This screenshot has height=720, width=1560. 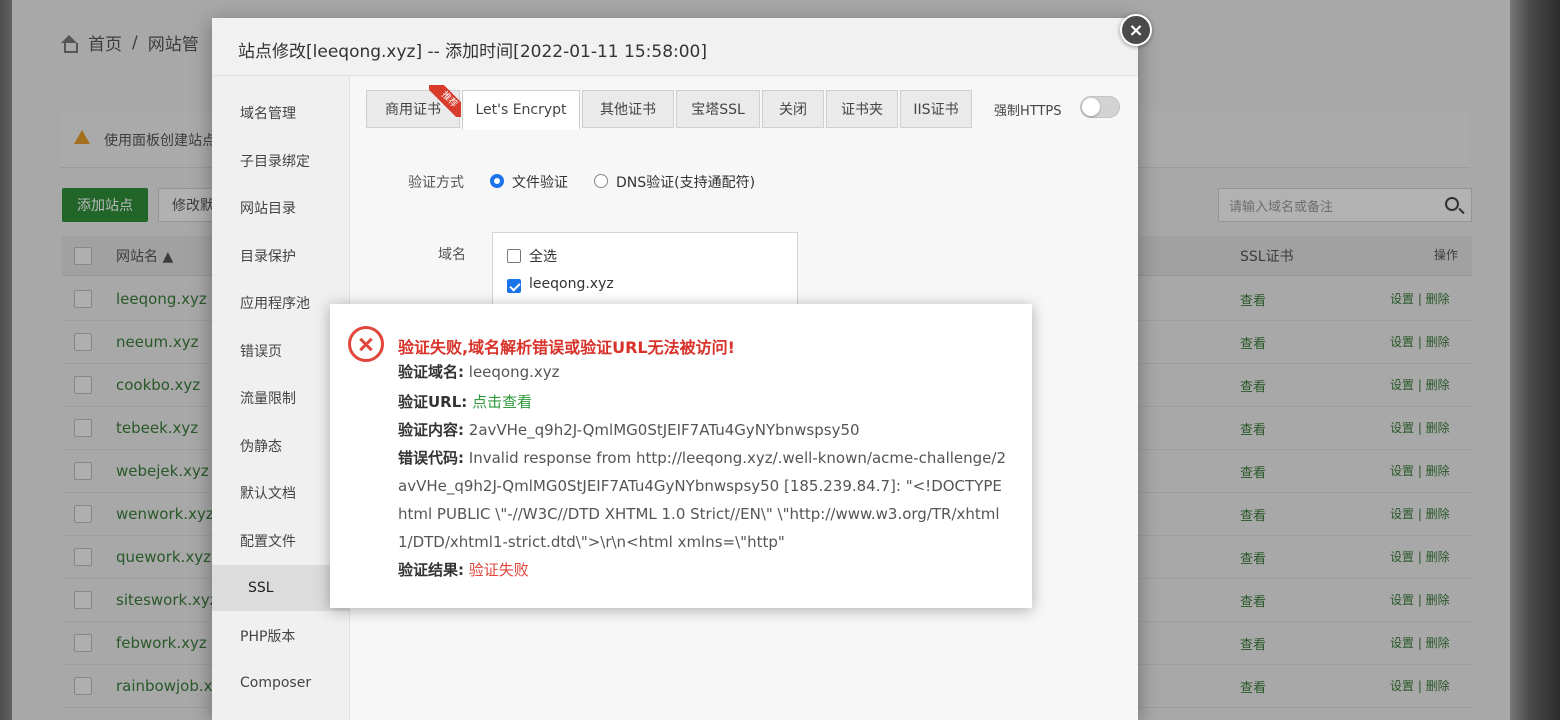 What do you see at coordinates (281, 208) in the screenshot?
I see `side-menu-item: 网站目录` at bounding box center [281, 208].